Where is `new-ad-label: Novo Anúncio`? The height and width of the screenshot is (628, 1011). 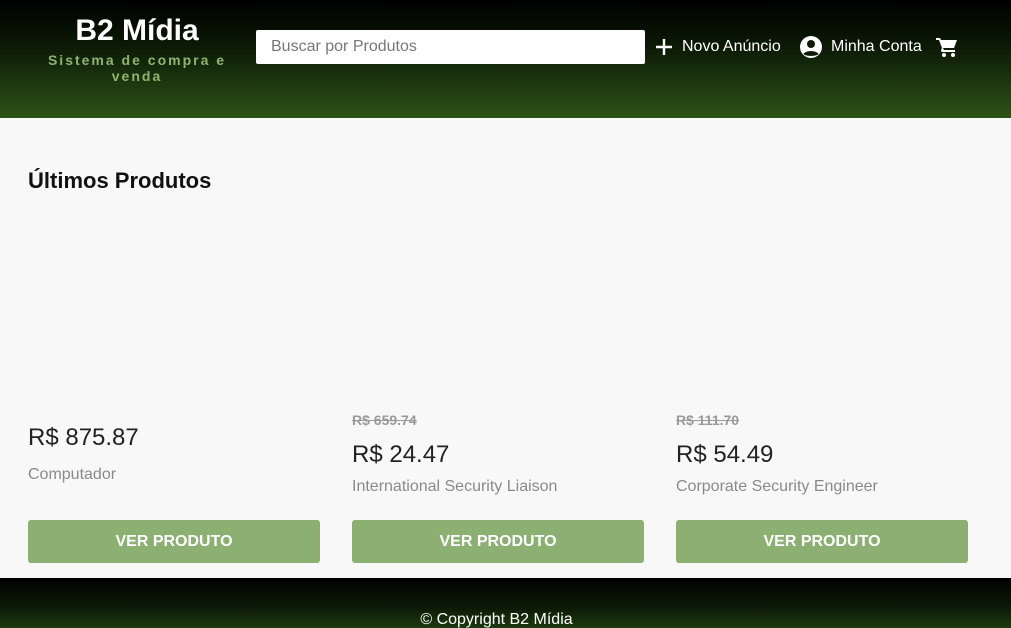 new-ad-label: Novo Anúncio is located at coordinates (731, 46).